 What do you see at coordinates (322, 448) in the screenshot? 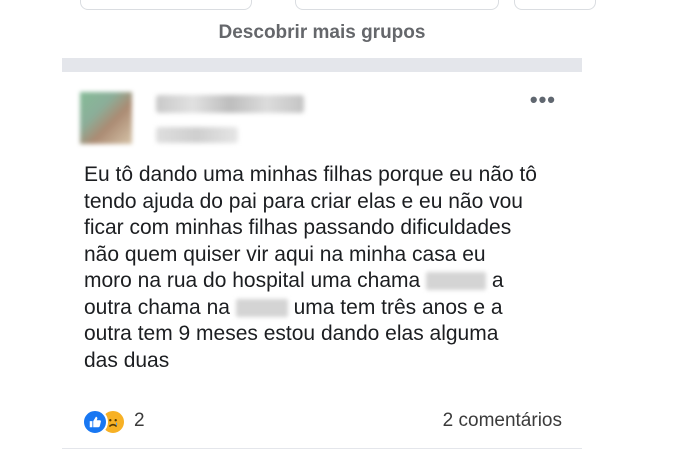
I see `footer-divider` at bounding box center [322, 448].